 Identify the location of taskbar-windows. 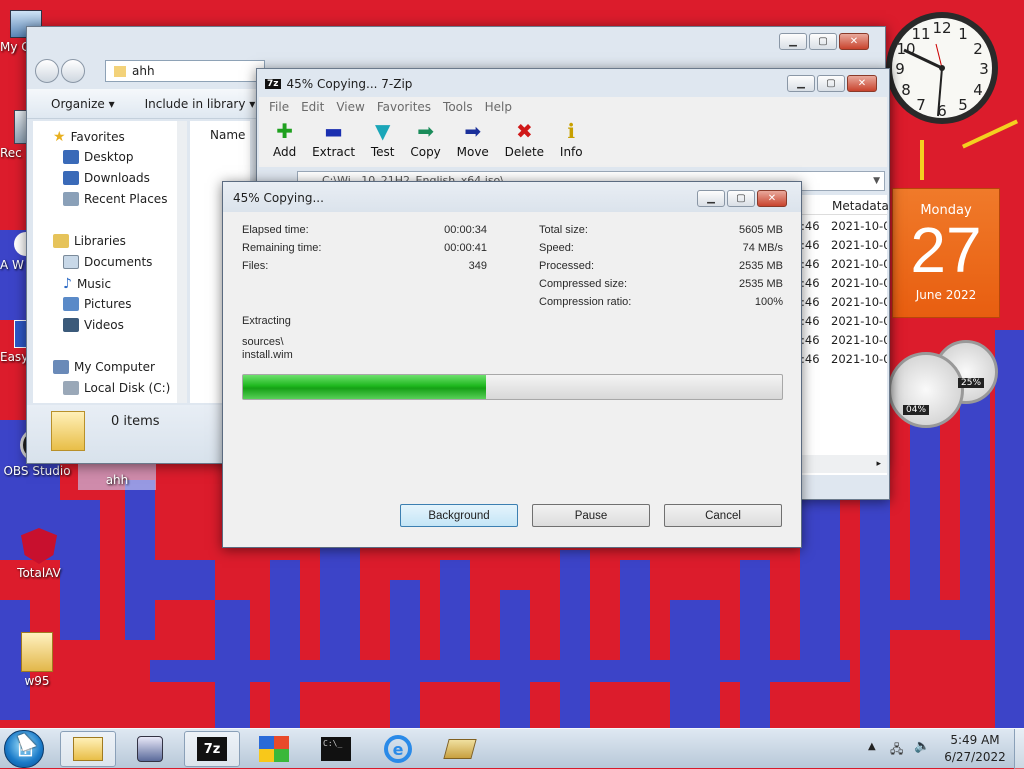
(274, 749).